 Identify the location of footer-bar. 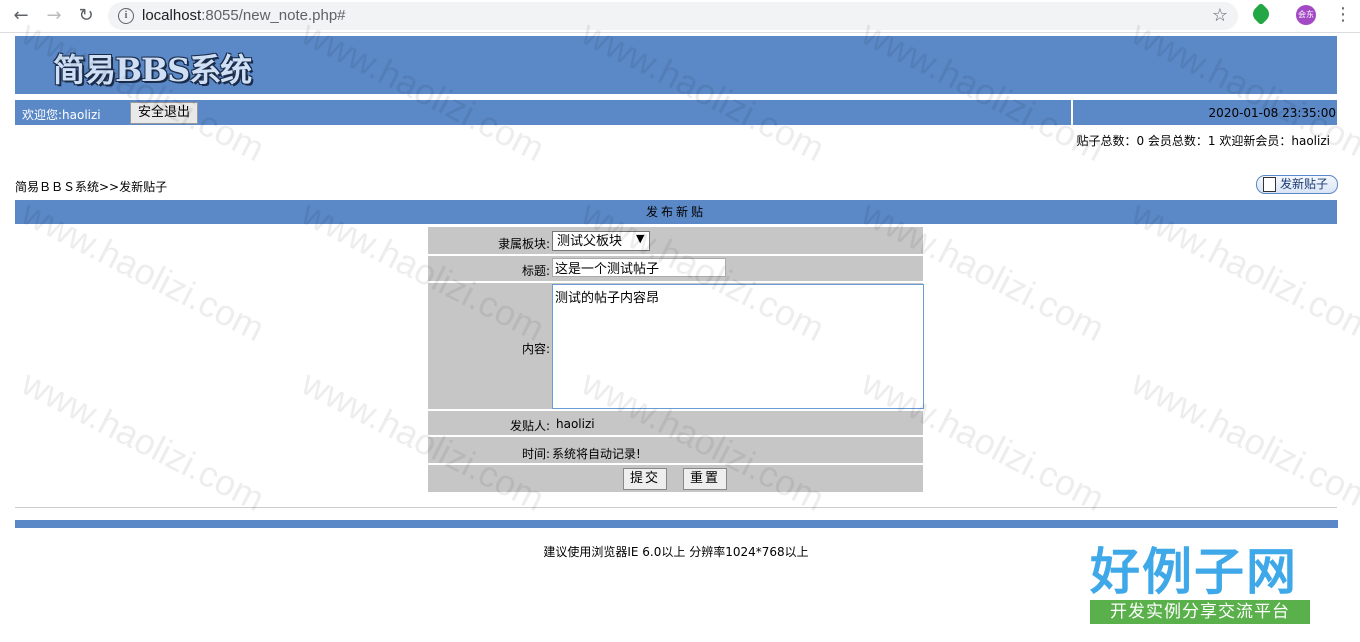
(676, 524).